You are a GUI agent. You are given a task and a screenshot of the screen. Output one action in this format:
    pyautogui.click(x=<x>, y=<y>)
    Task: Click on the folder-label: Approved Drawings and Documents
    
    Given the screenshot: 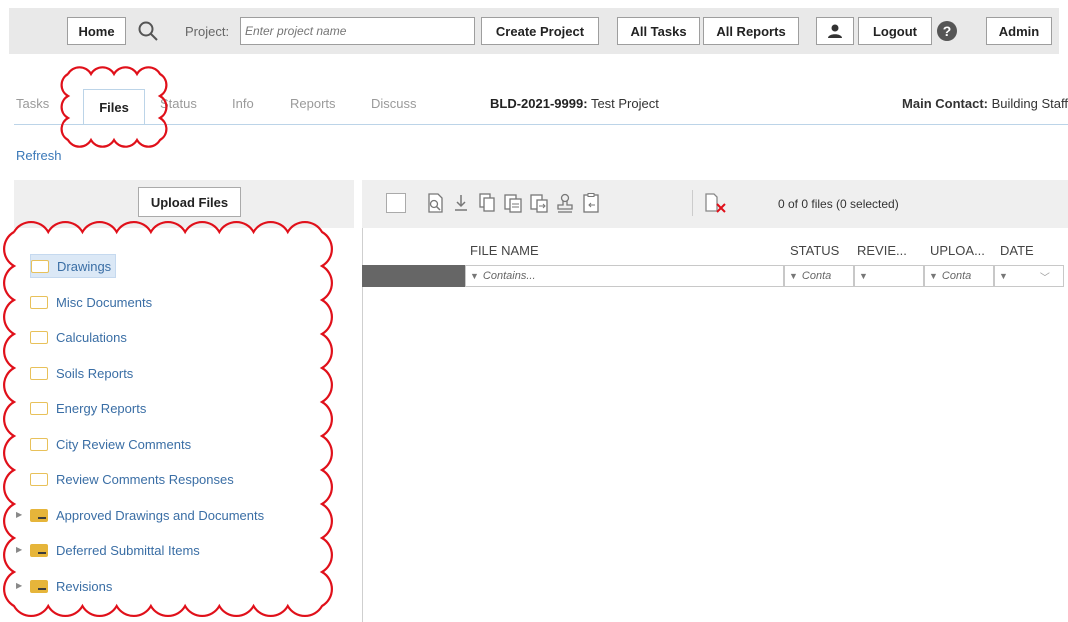 What is the action you would take?
    pyautogui.click(x=160, y=515)
    